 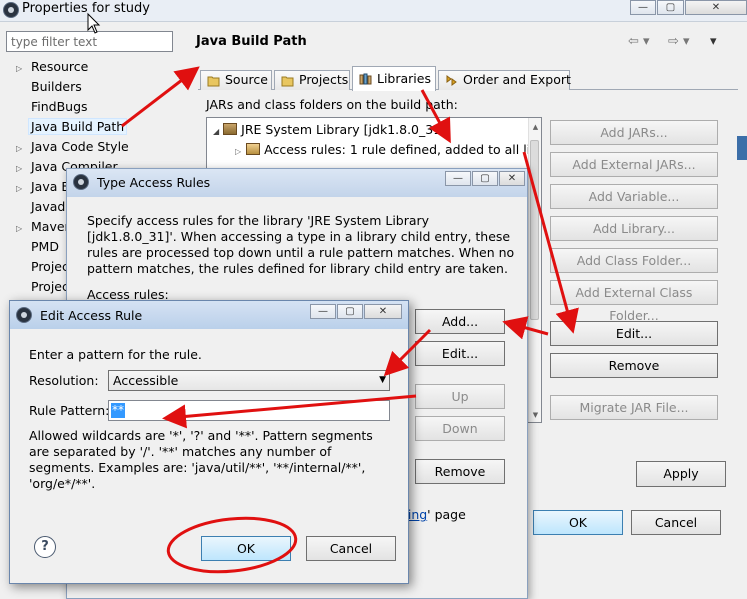 What do you see at coordinates (236, 80) in the screenshot?
I see `tab-source: Source` at bounding box center [236, 80].